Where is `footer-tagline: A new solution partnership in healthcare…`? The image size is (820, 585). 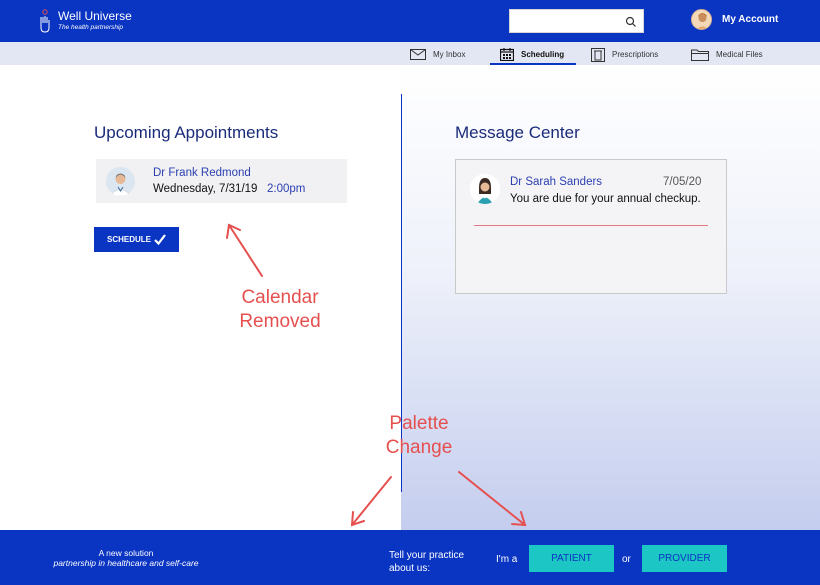
footer-tagline: A new solution partnership in healthcare… is located at coordinates (126, 558).